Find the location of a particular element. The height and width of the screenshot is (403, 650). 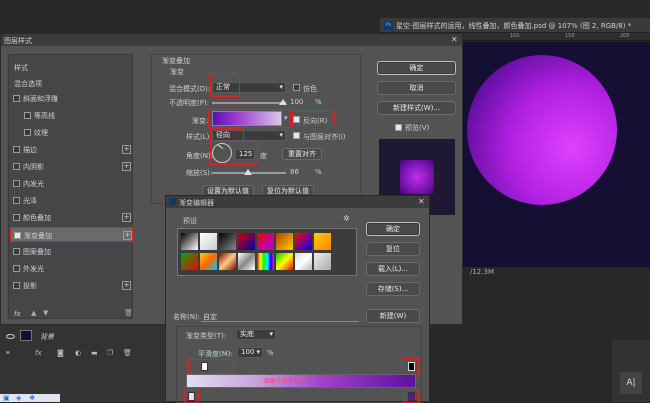

style-list-item: 外发光 is located at coordinates (71, 268).